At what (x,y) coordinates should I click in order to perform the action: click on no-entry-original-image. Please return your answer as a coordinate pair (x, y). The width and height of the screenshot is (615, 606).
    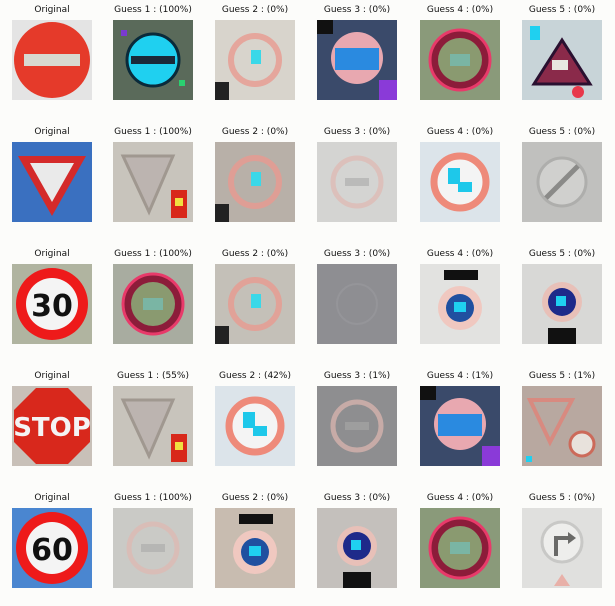
    Looking at the image, I should click on (52, 60).